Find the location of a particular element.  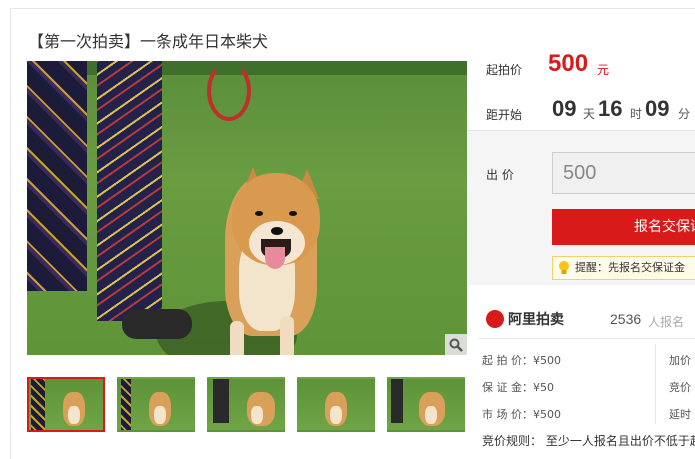

divider is located at coordinates (586, 338).